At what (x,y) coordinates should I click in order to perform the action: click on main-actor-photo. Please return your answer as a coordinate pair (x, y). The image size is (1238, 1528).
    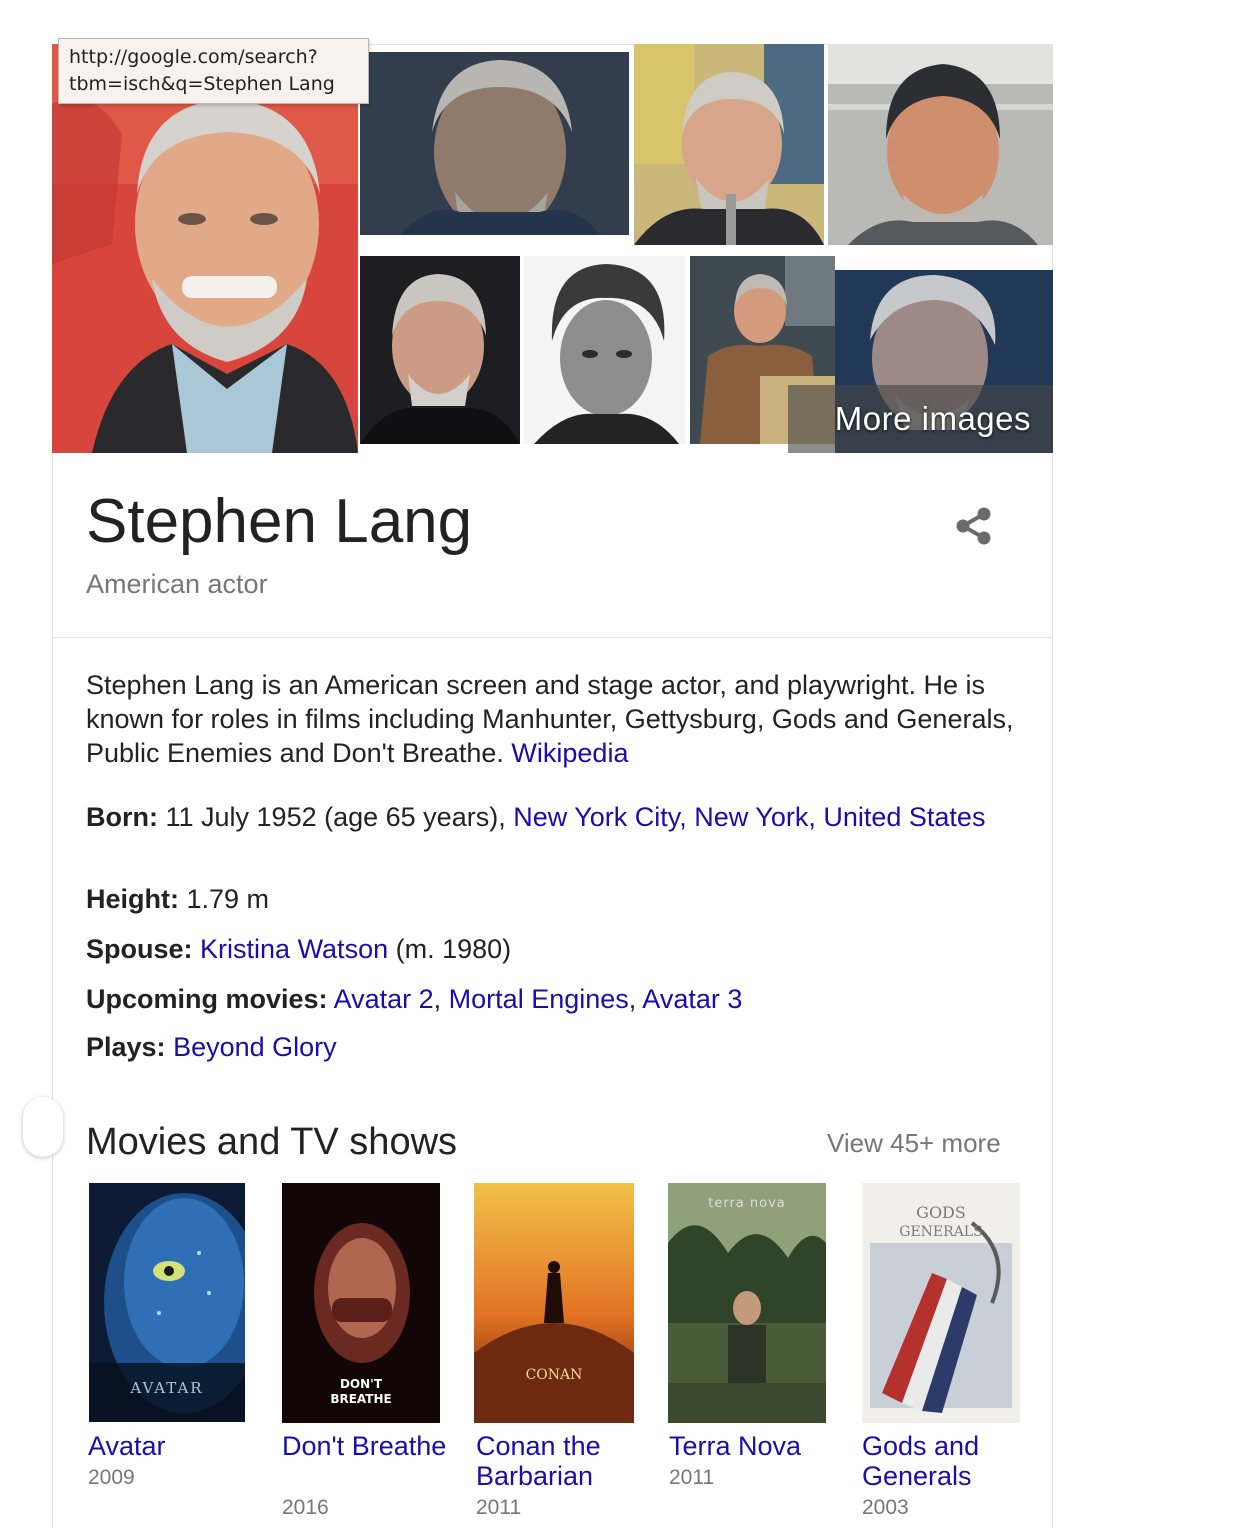
    Looking at the image, I should click on (205, 248).